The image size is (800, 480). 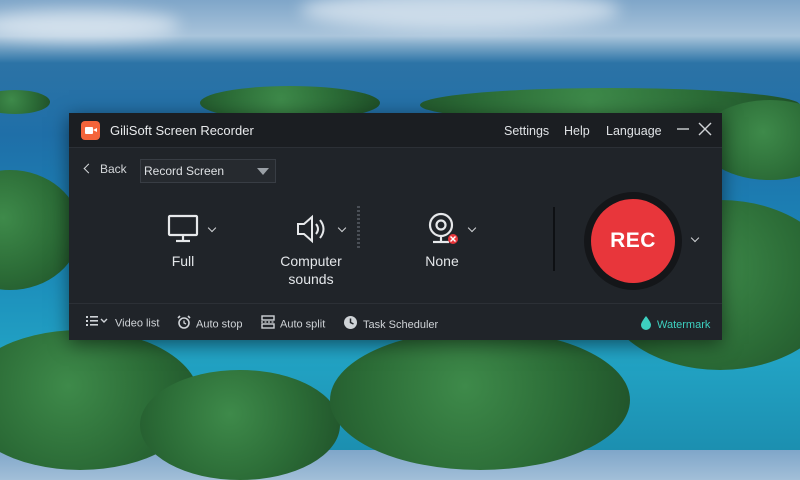 I want to click on rec-options-chevron, so click(x=695, y=238).